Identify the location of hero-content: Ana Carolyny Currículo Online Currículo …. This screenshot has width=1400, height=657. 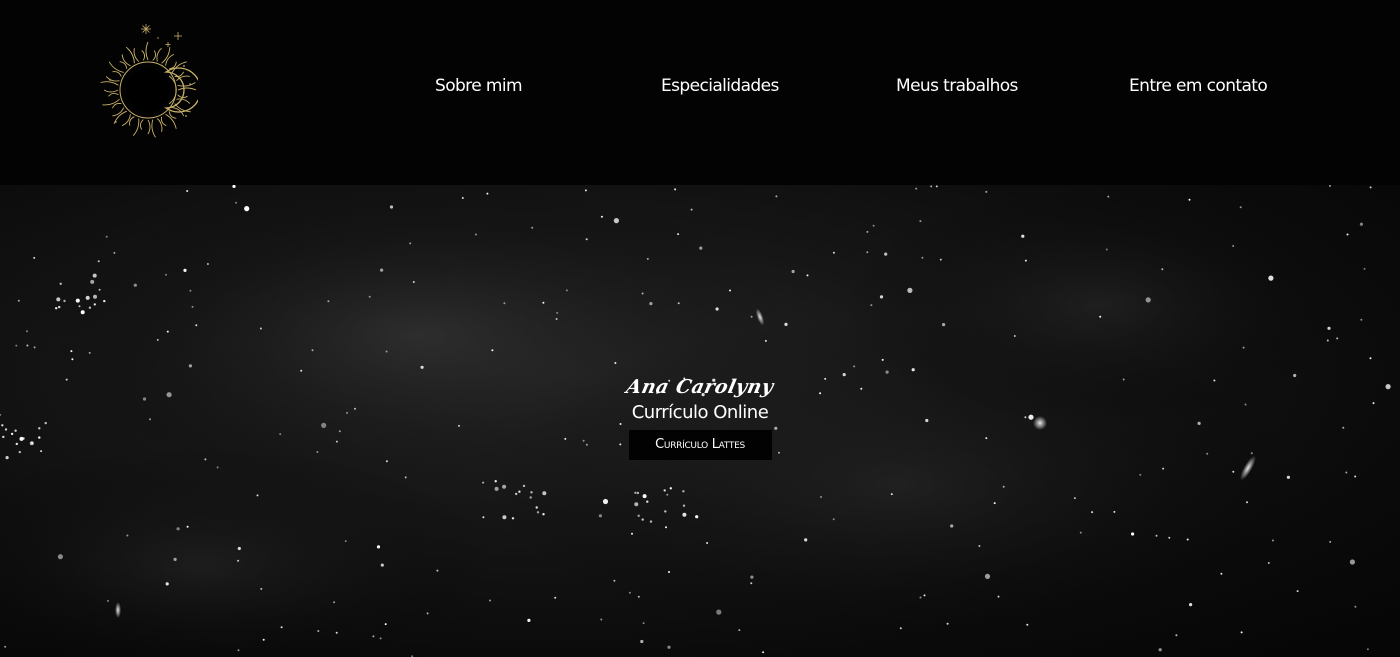
(700, 417).